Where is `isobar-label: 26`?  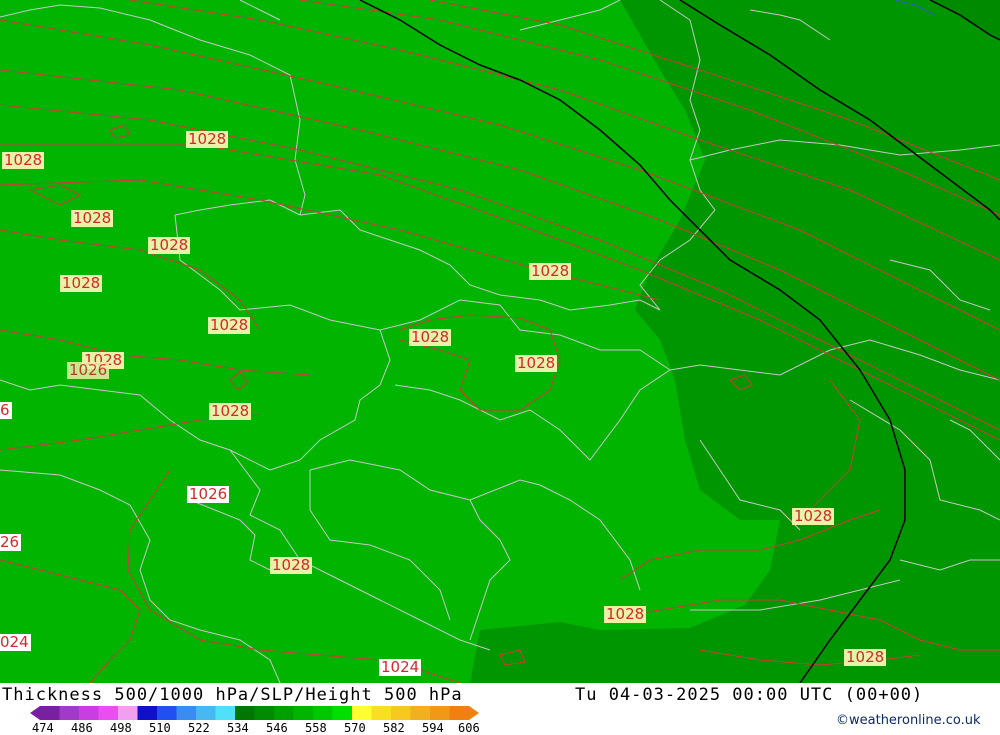
isobar-label: 26 is located at coordinates (11, 542).